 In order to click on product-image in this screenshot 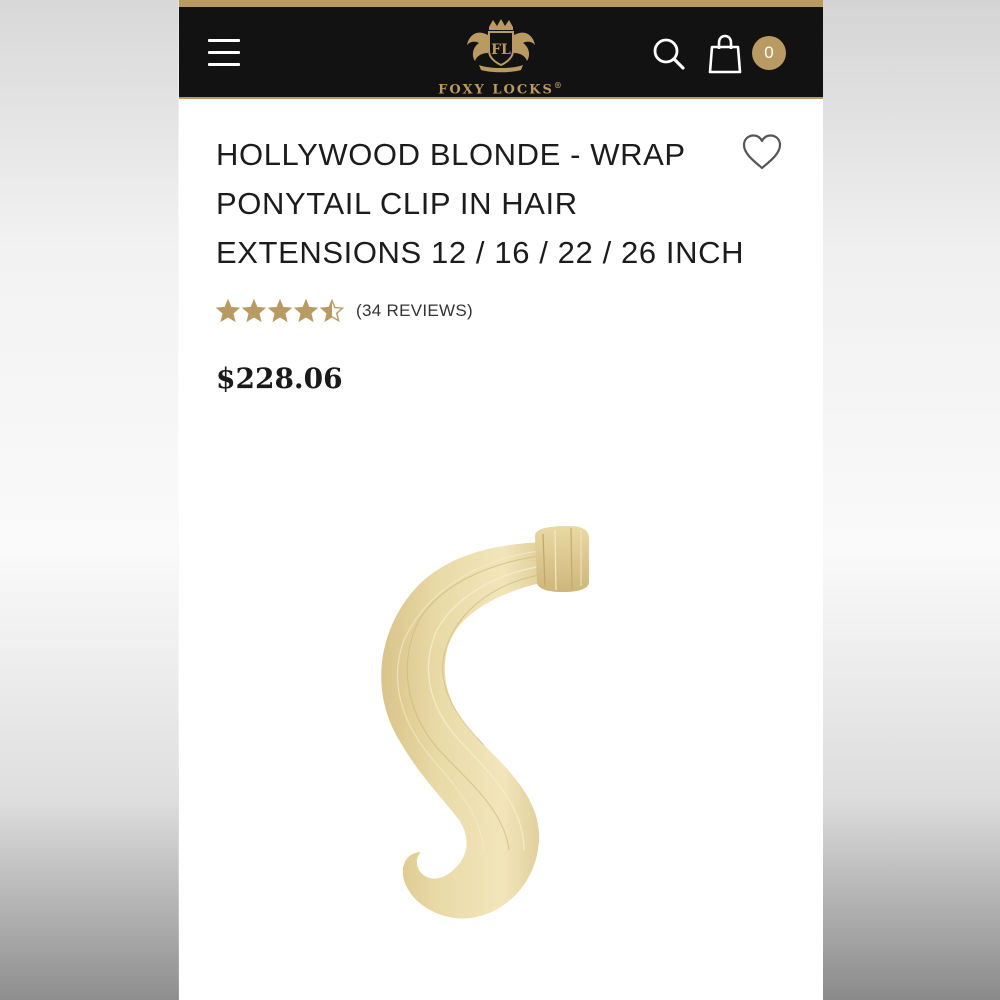, I will do `click(499, 735)`.